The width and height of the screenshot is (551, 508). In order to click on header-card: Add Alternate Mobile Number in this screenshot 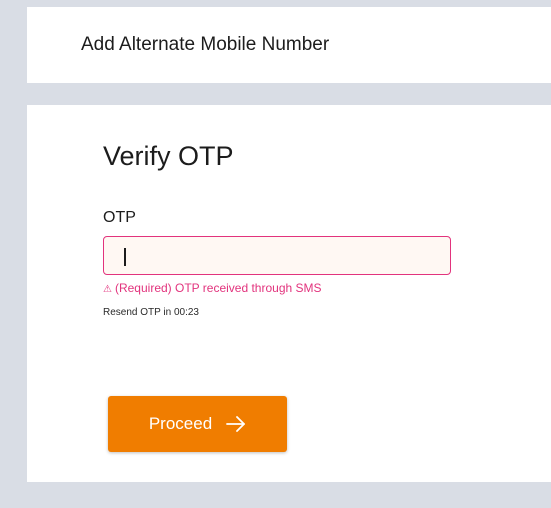, I will do `click(289, 45)`.